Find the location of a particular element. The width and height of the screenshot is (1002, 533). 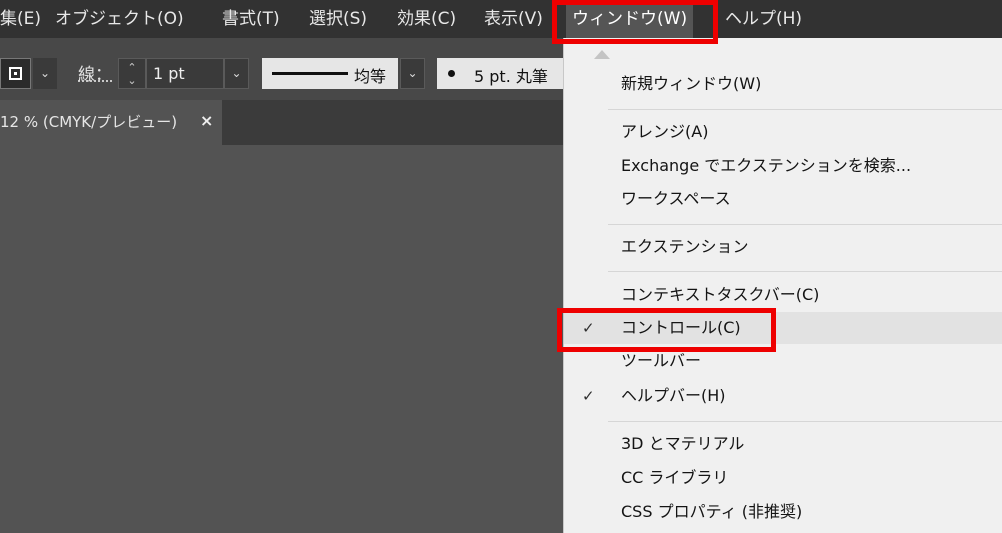

menu-effect: 効果(C) is located at coordinates (426, 19).